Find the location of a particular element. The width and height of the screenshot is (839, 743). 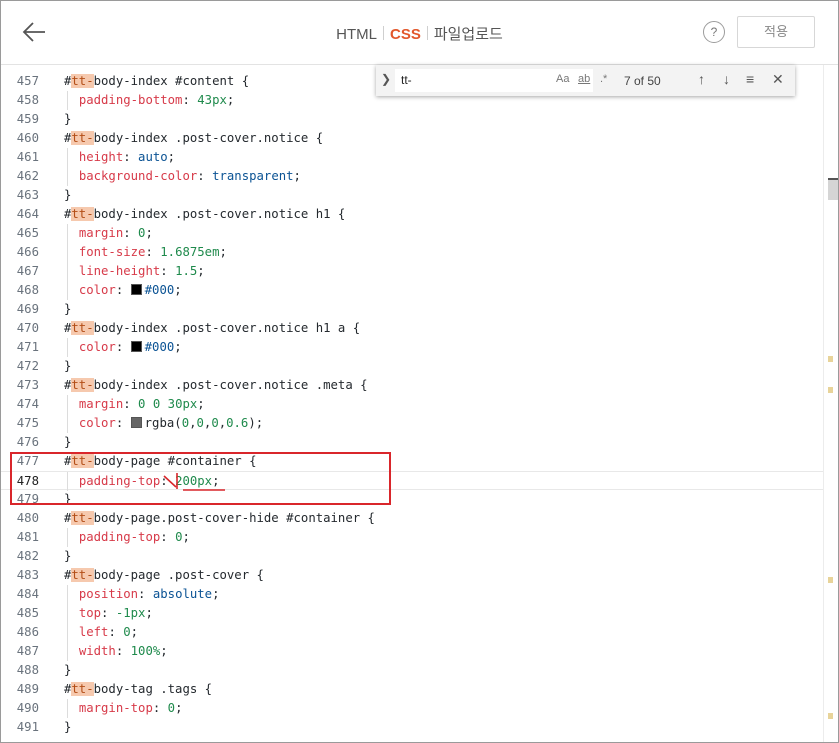

code-line: 466 font-size: 1.6875em; is located at coordinates (412, 252).